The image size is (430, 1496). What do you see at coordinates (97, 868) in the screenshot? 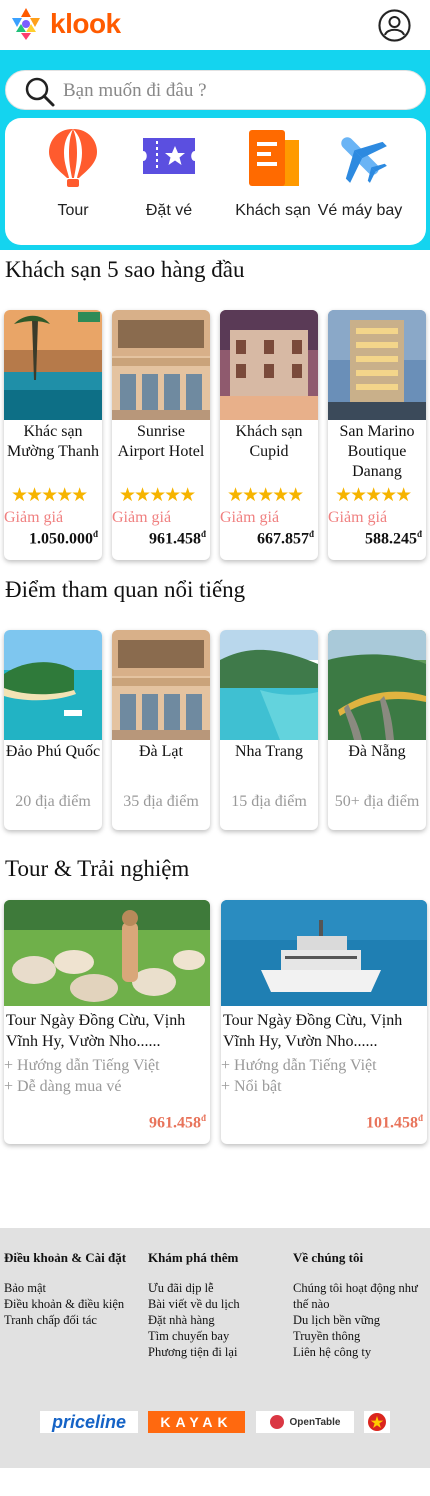
I see `tours-section-title: Tour & Trải nghiệm` at bounding box center [97, 868].